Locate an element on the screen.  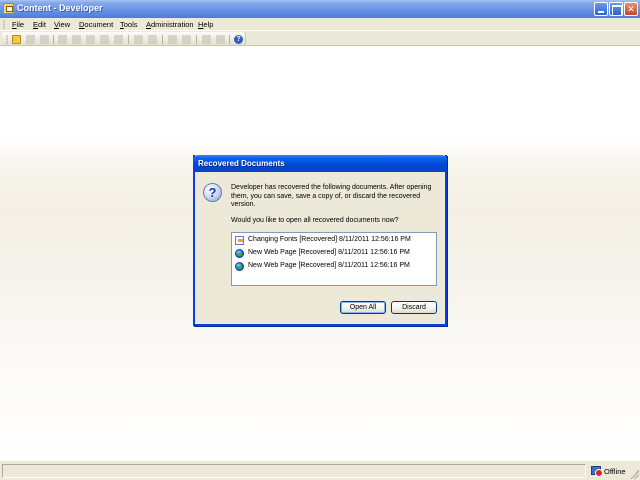
menu-tools: Tools is located at coordinates (129, 24).